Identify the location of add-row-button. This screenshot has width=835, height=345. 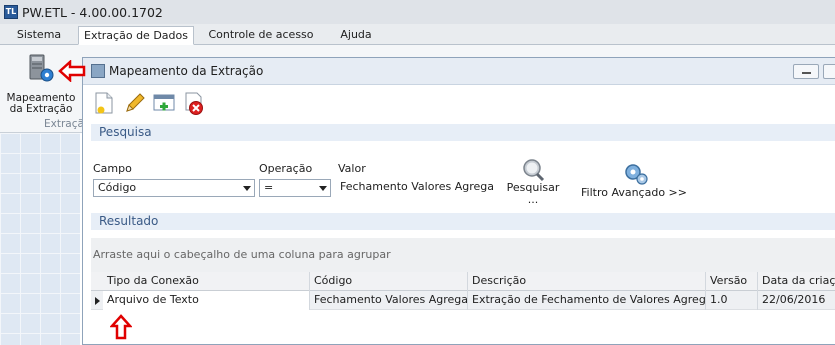
(164, 103).